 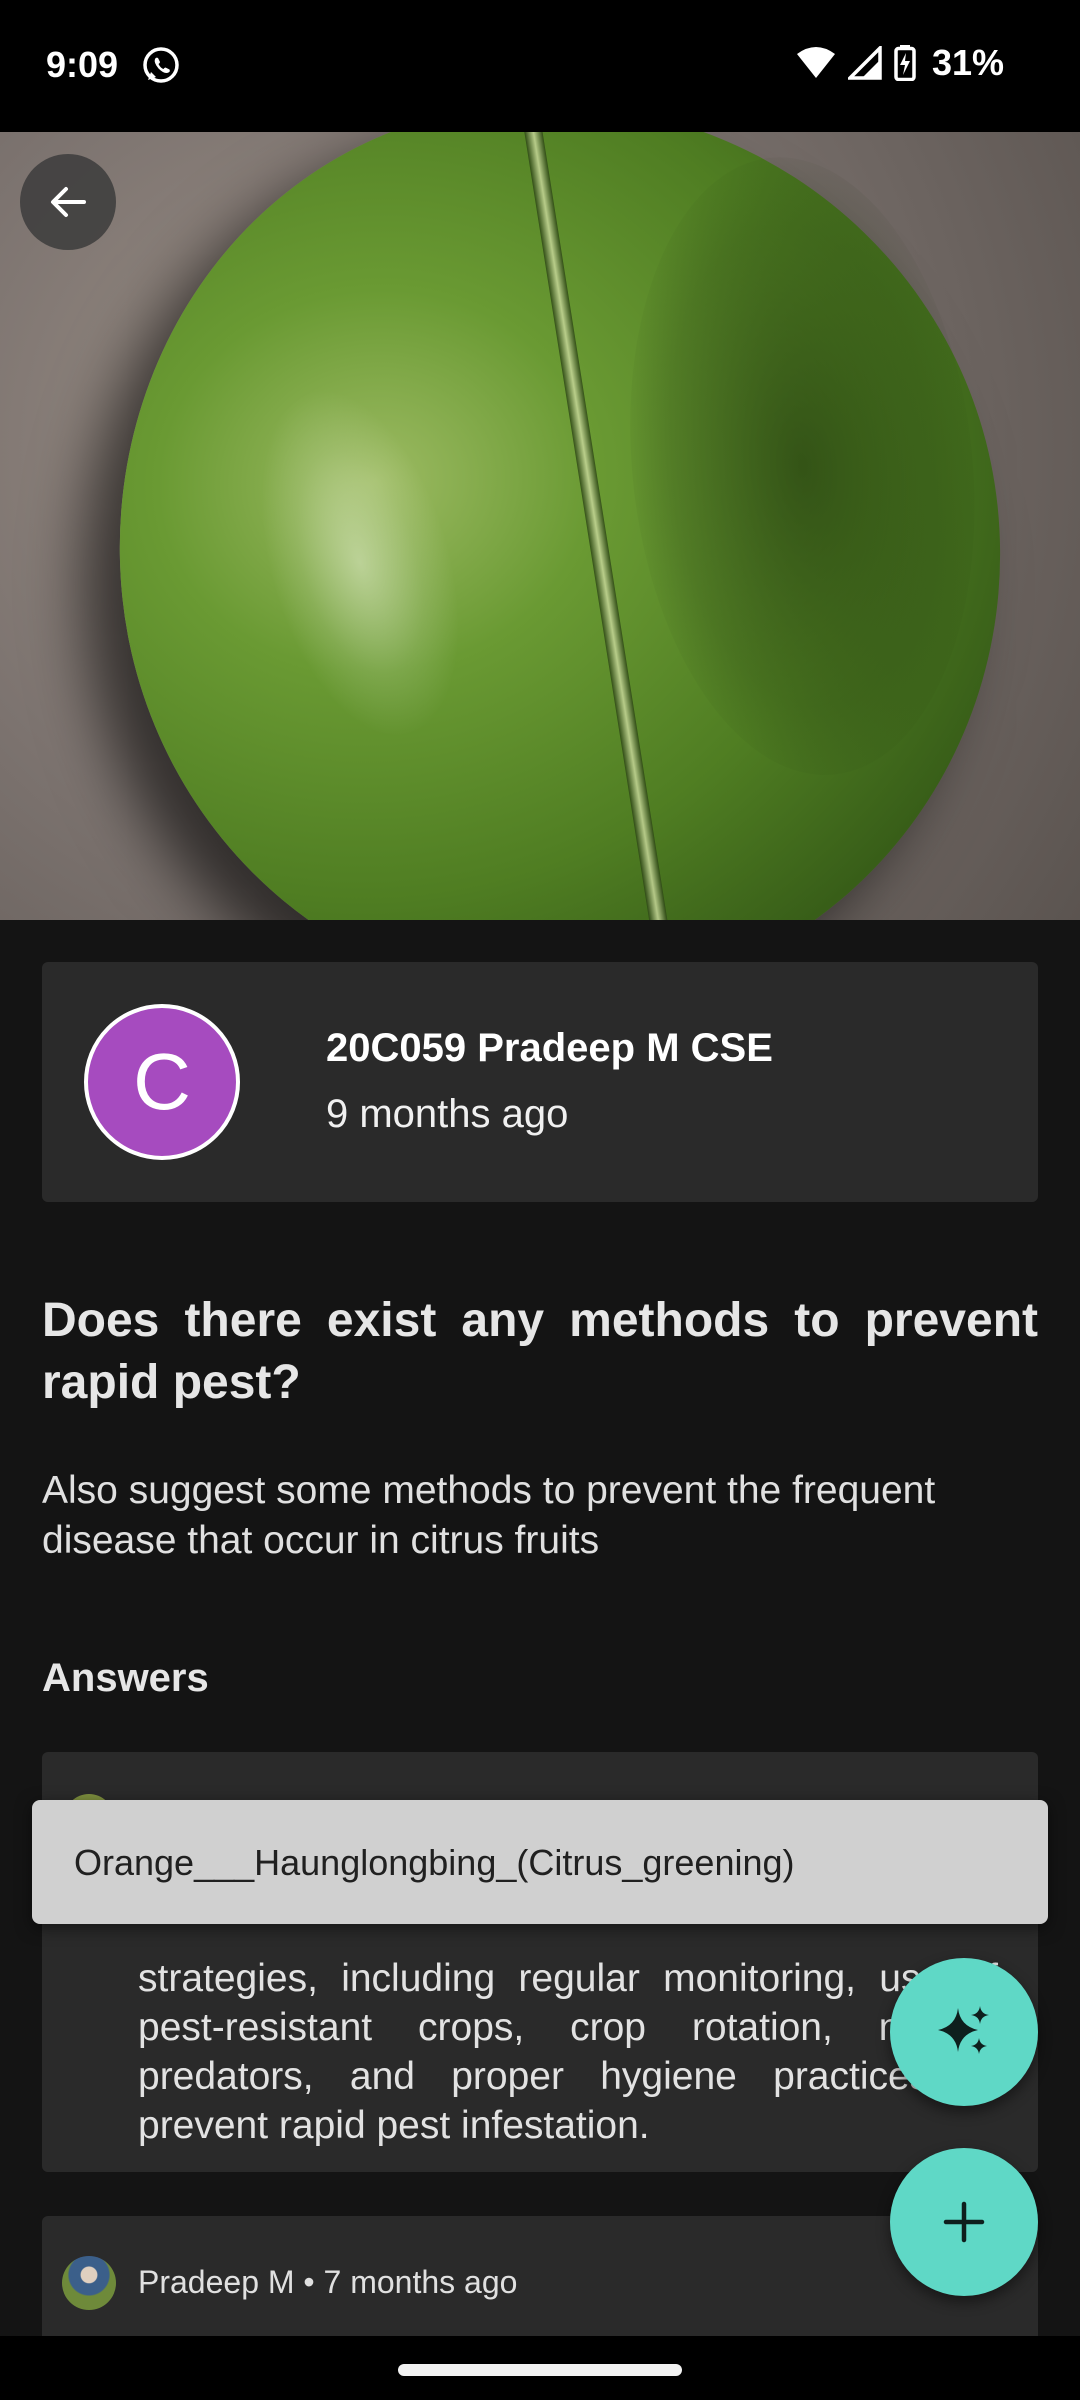 I want to click on add-answer-button, so click(x=964, y=2222).